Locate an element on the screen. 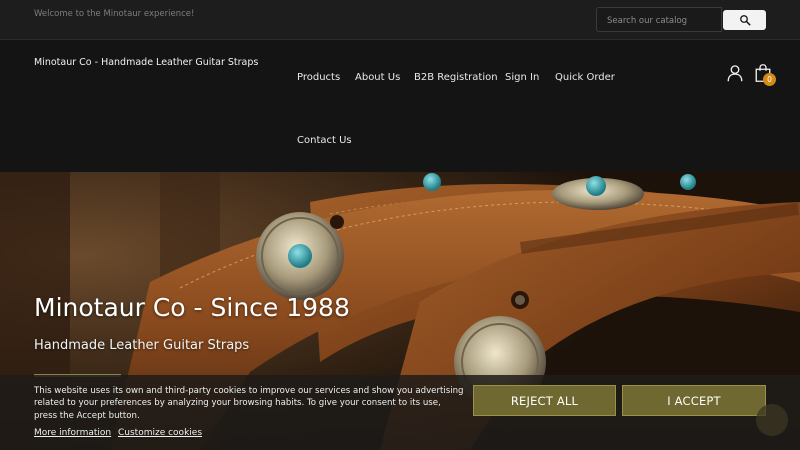 Image resolution: width=800 pixels, height=450 pixels. search-icon is located at coordinates (744, 20).